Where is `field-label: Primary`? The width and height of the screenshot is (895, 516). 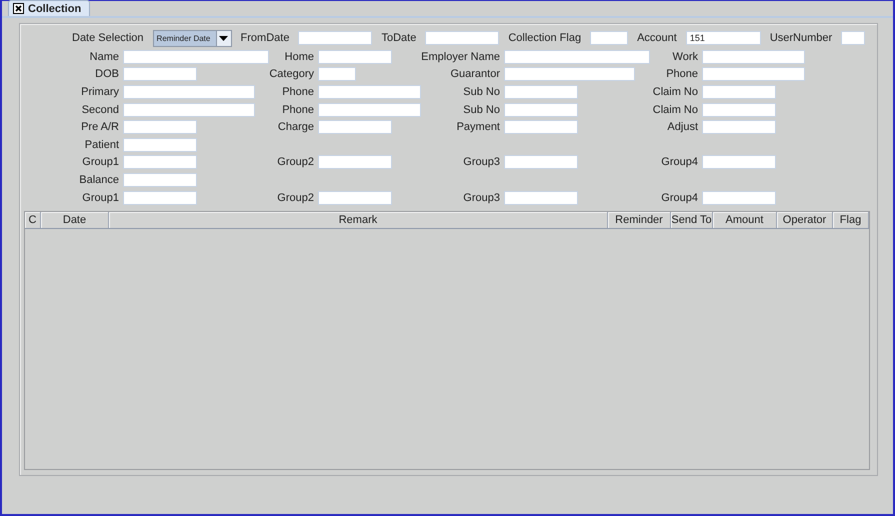 field-label: Primary is located at coordinates (100, 92).